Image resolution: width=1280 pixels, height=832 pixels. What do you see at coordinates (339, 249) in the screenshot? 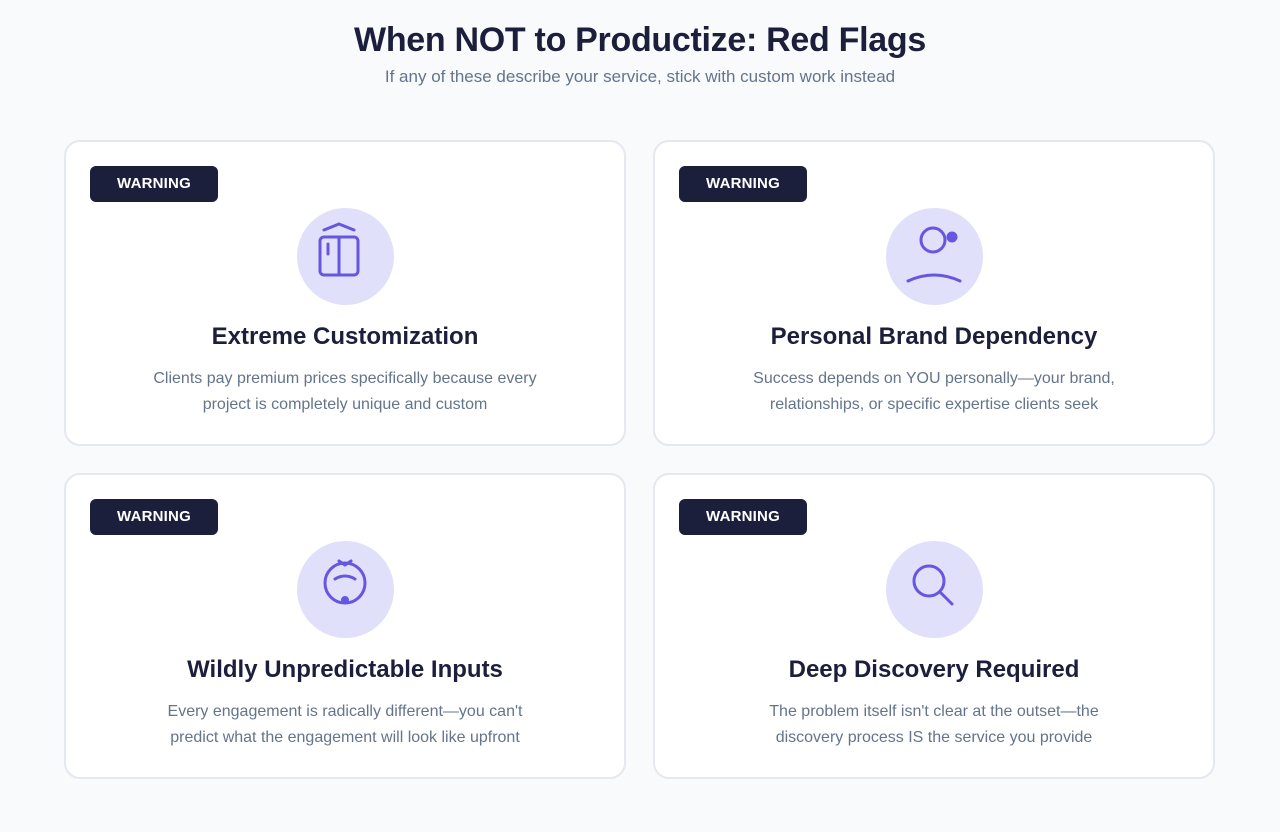
I see `book-icon` at bounding box center [339, 249].